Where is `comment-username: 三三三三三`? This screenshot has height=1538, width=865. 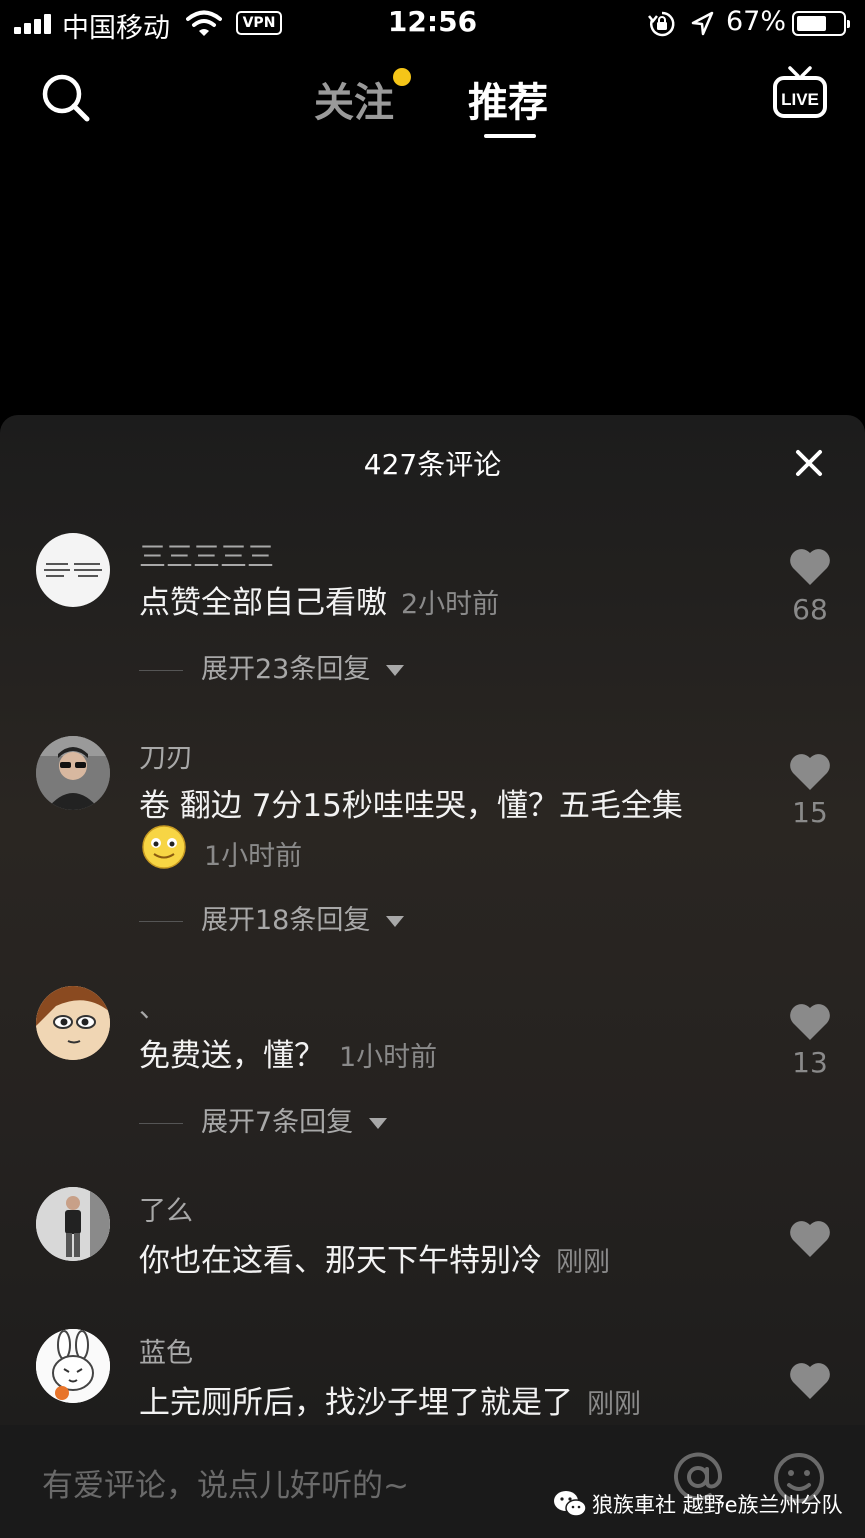
comment-username: 三三三三三 is located at coordinates (206, 554).